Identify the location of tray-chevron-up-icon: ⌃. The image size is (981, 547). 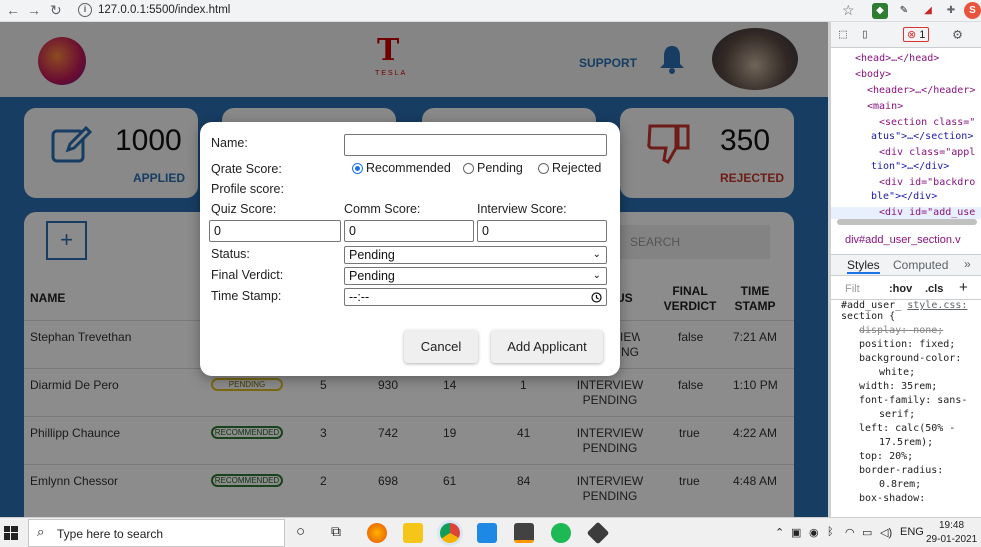
(779, 532).